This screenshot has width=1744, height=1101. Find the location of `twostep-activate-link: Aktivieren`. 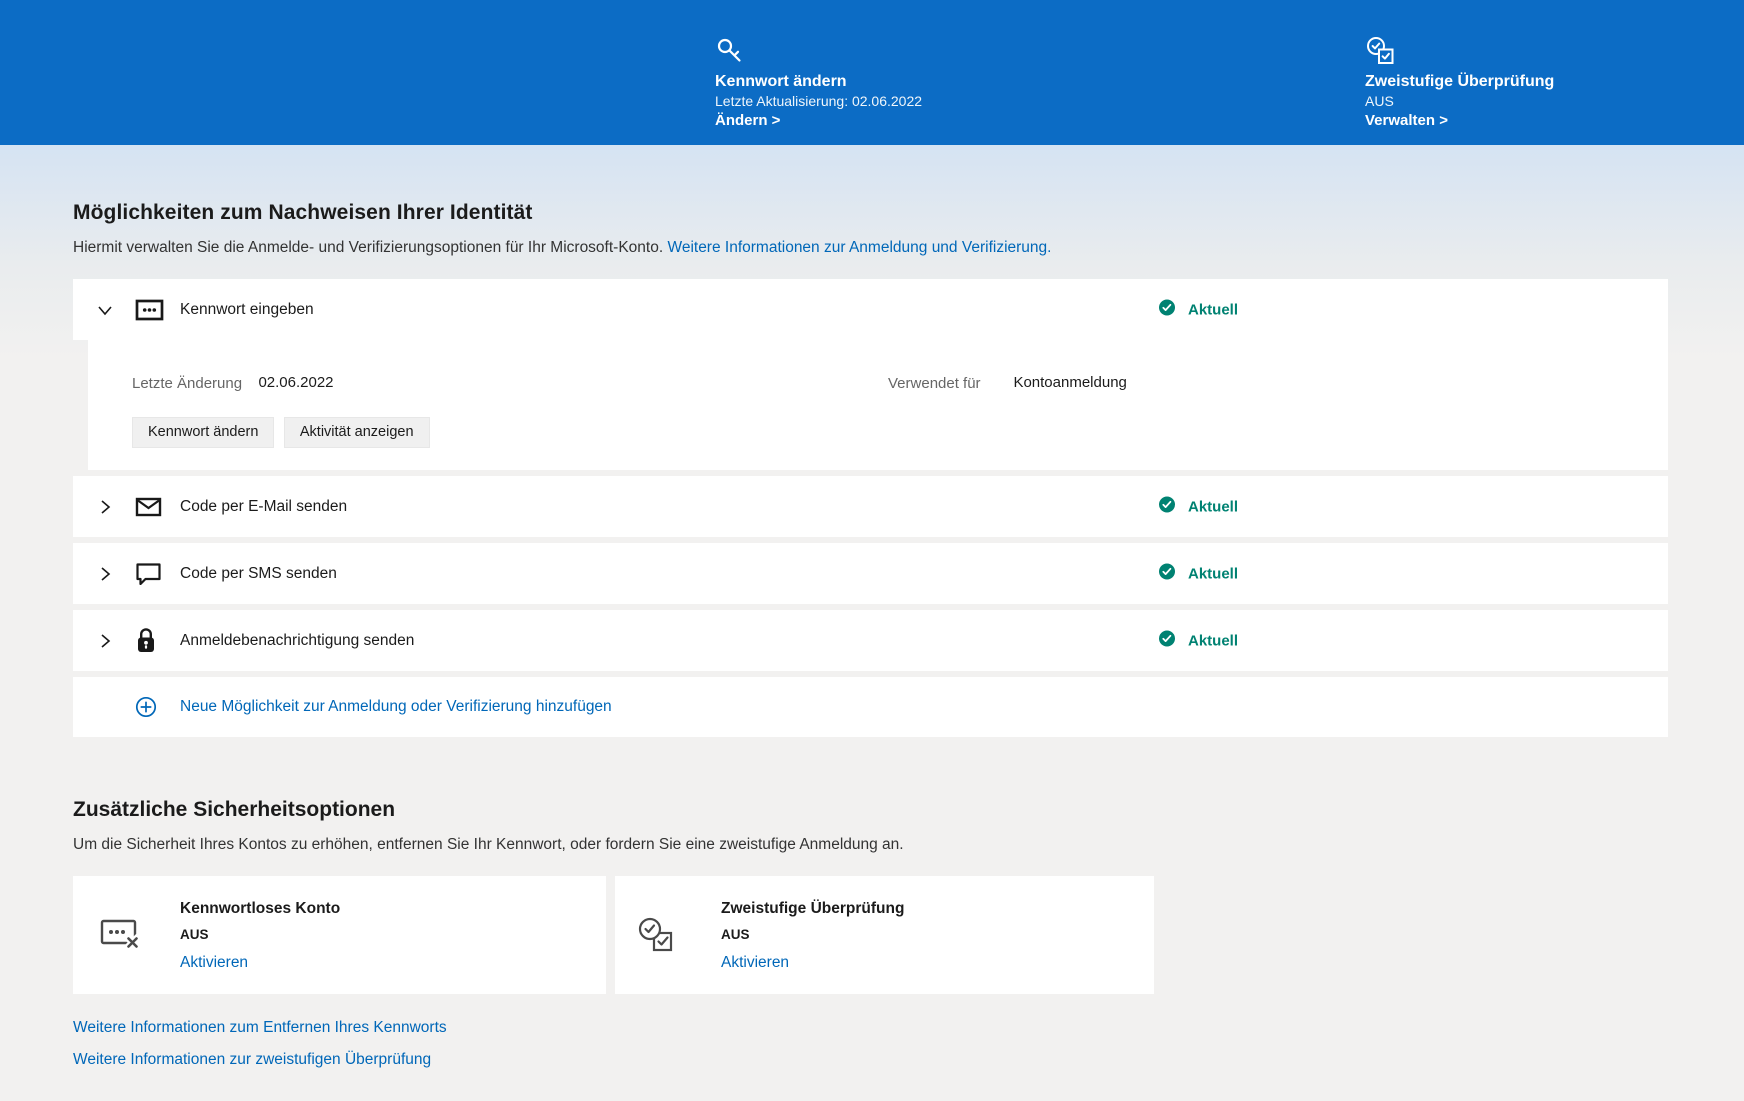

twostep-activate-link: Aktivieren is located at coordinates (812, 963).